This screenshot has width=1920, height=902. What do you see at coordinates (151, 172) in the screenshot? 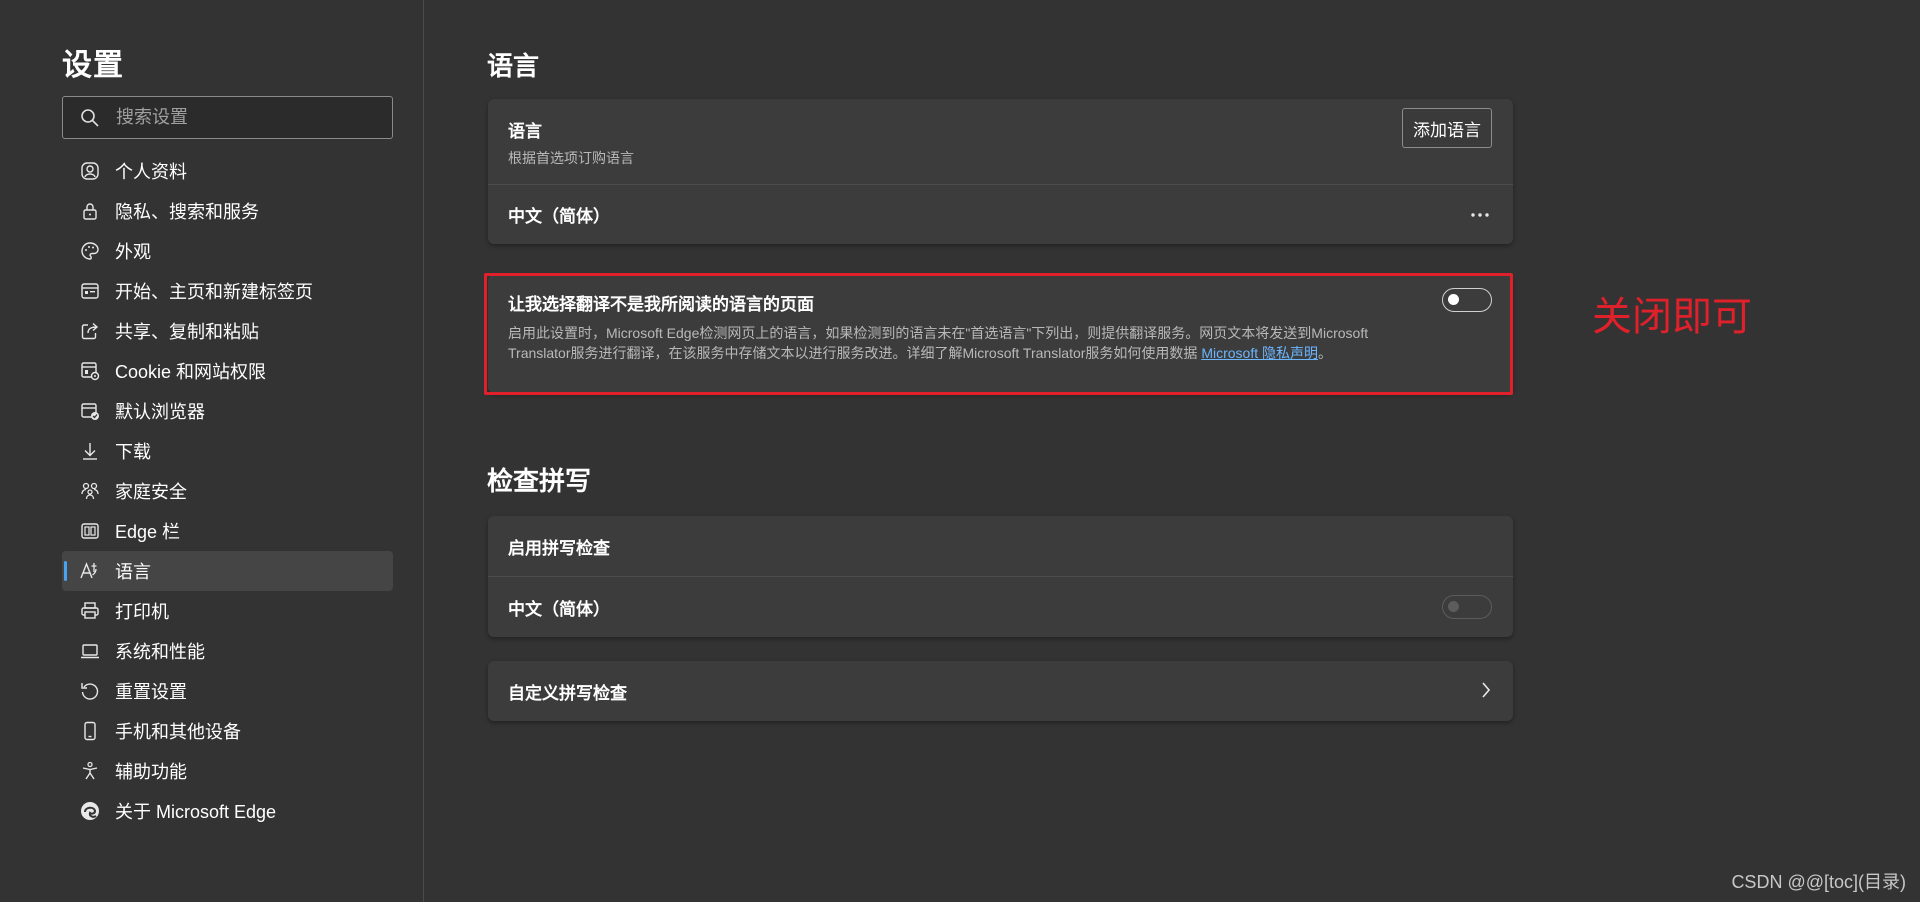
I see `sidebar-item-label: 个人资料` at bounding box center [151, 172].